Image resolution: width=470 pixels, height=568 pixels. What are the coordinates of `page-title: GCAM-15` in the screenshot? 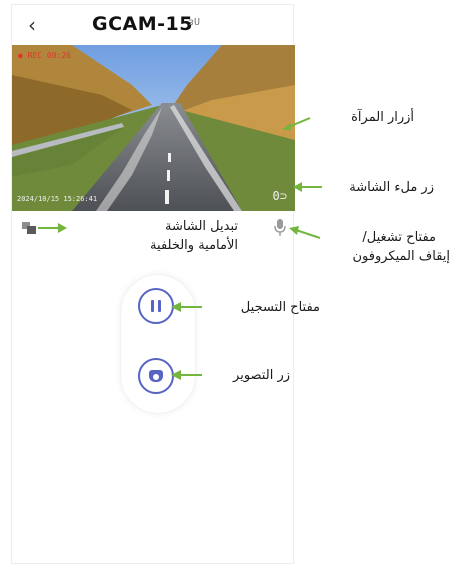 It's located at (142, 24).